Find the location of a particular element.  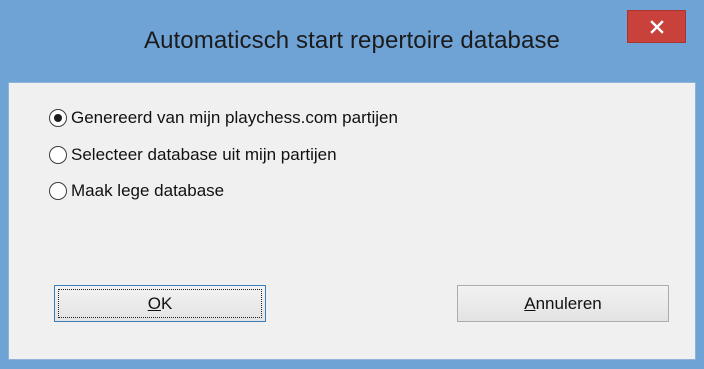

cancel-button: Annuleren is located at coordinates (563, 303).